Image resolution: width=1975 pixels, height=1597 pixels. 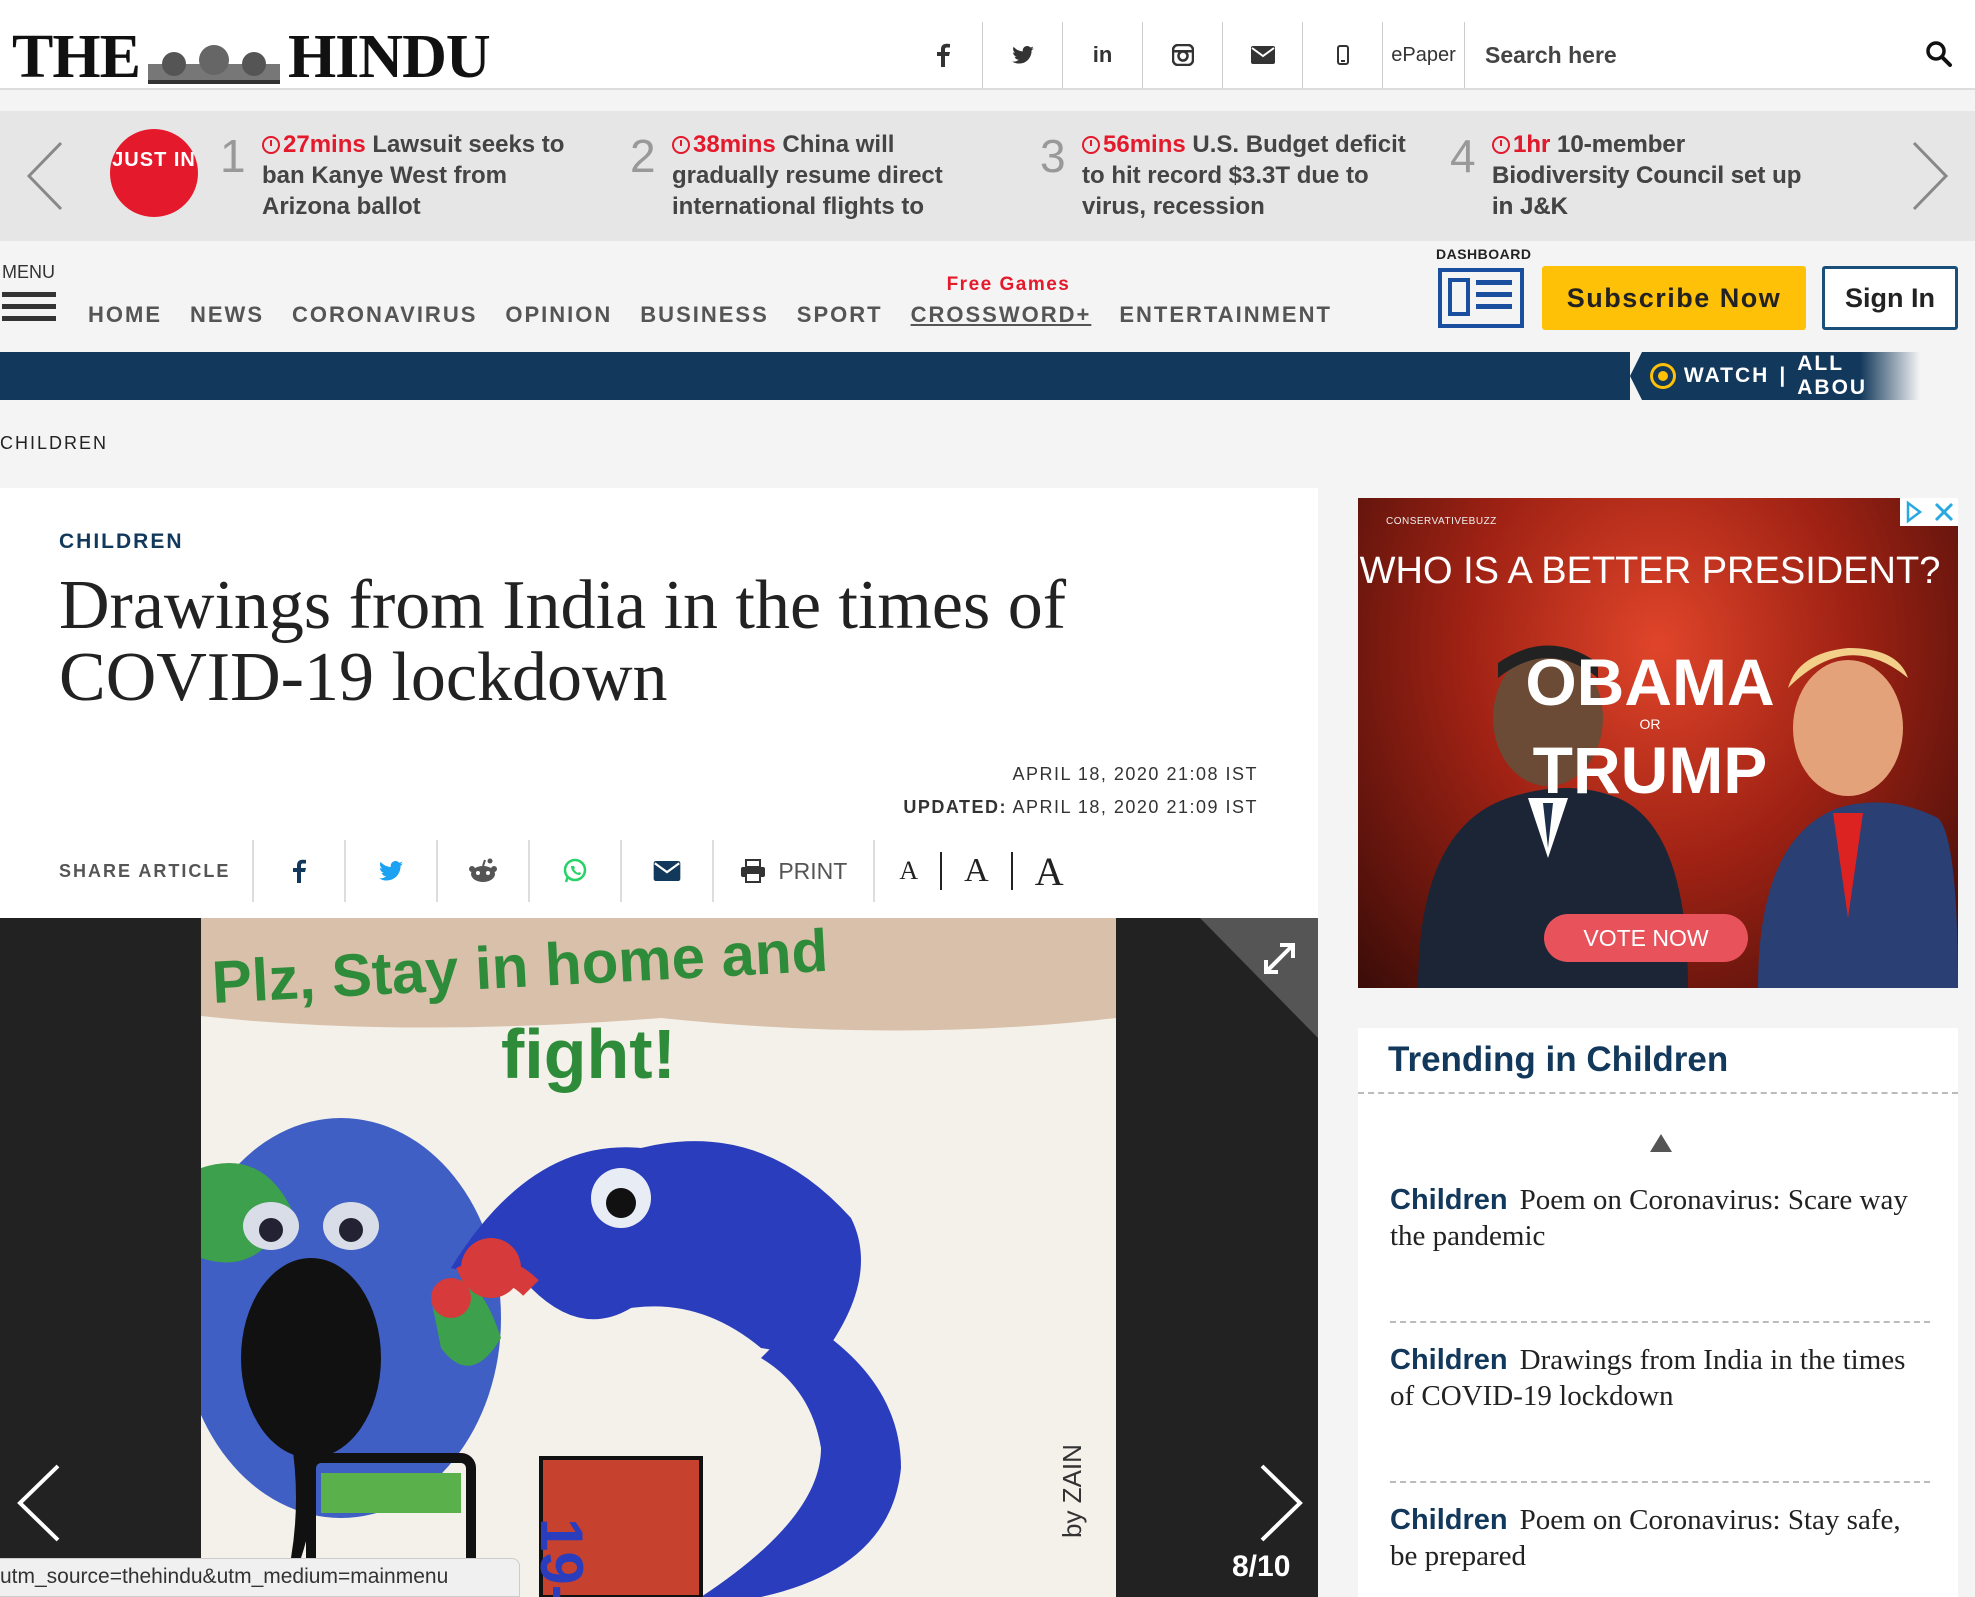 What do you see at coordinates (1008, 284) in the screenshot?
I see `free-games-tag: Free Games` at bounding box center [1008, 284].